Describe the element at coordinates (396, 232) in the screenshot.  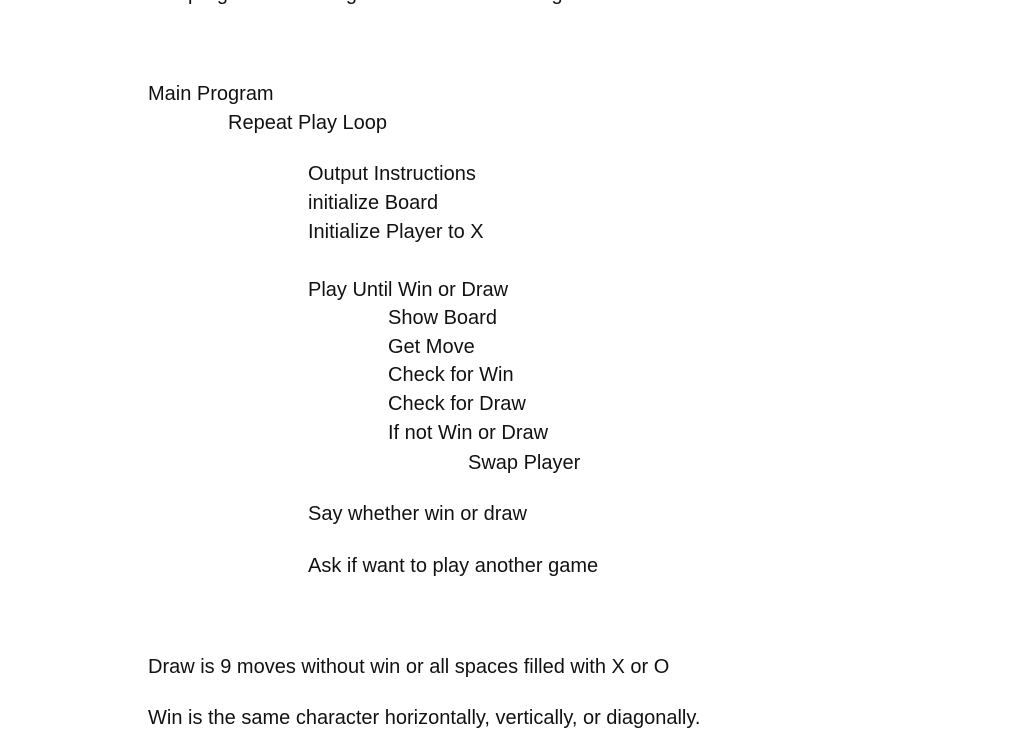
I see `outline-initialize-player: Initialize Player to X` at that location.